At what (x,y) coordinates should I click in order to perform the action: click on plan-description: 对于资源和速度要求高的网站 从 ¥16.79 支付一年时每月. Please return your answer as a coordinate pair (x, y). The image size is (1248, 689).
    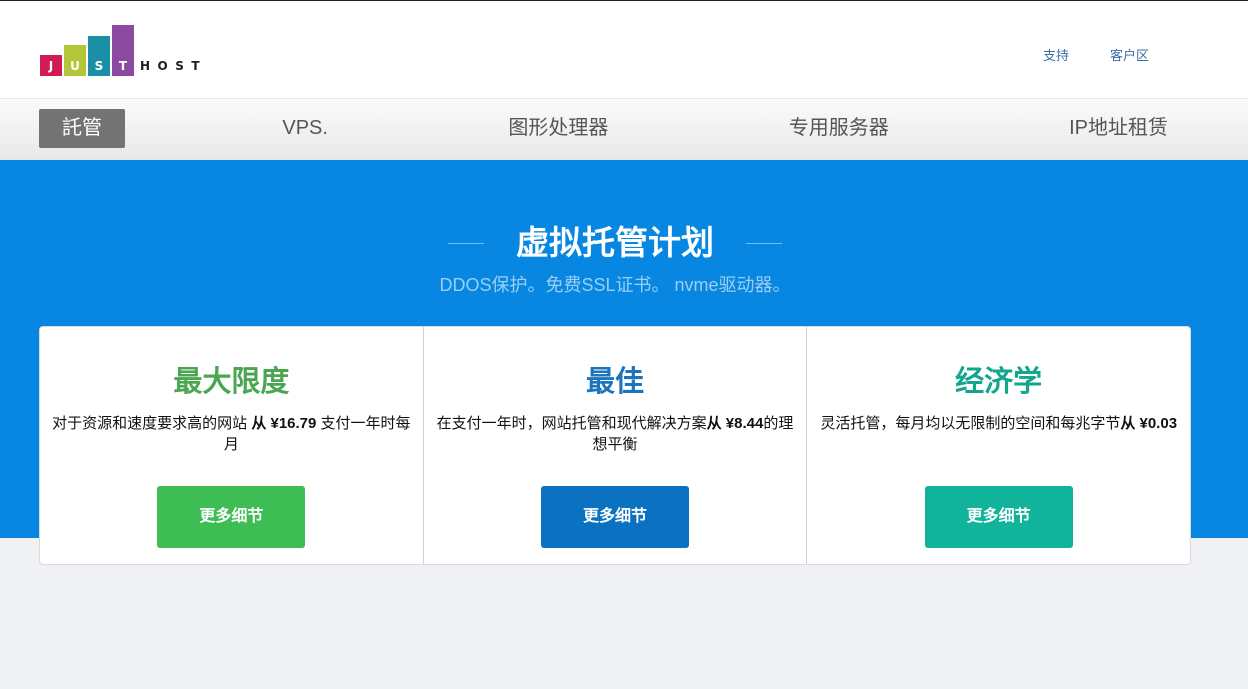
    Looking at the image, I should click on (231, 434).